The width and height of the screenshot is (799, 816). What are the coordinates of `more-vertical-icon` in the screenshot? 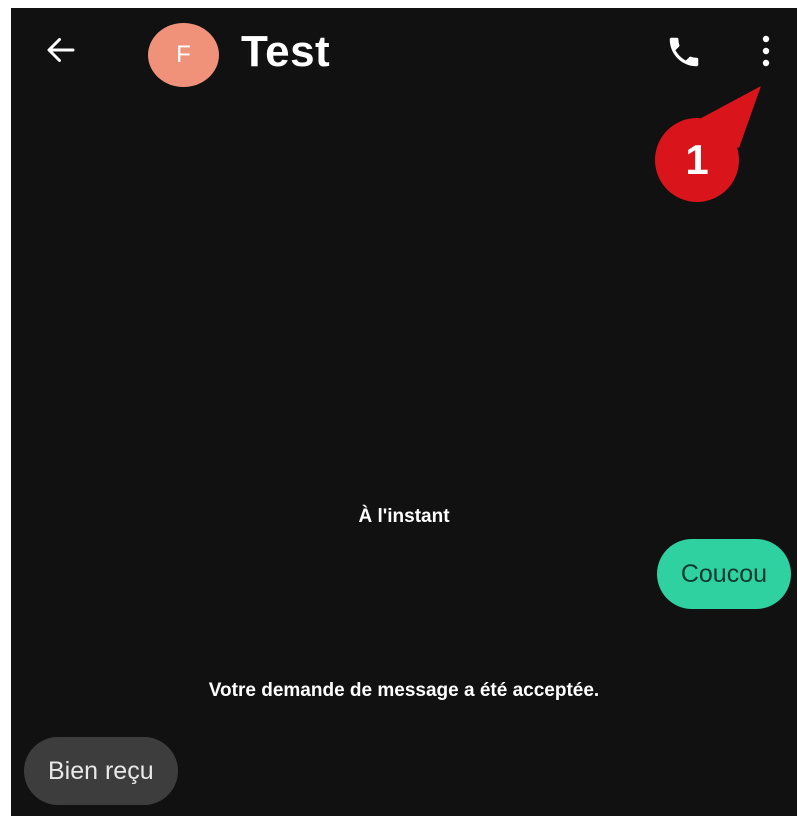 It's located at (766, 51).